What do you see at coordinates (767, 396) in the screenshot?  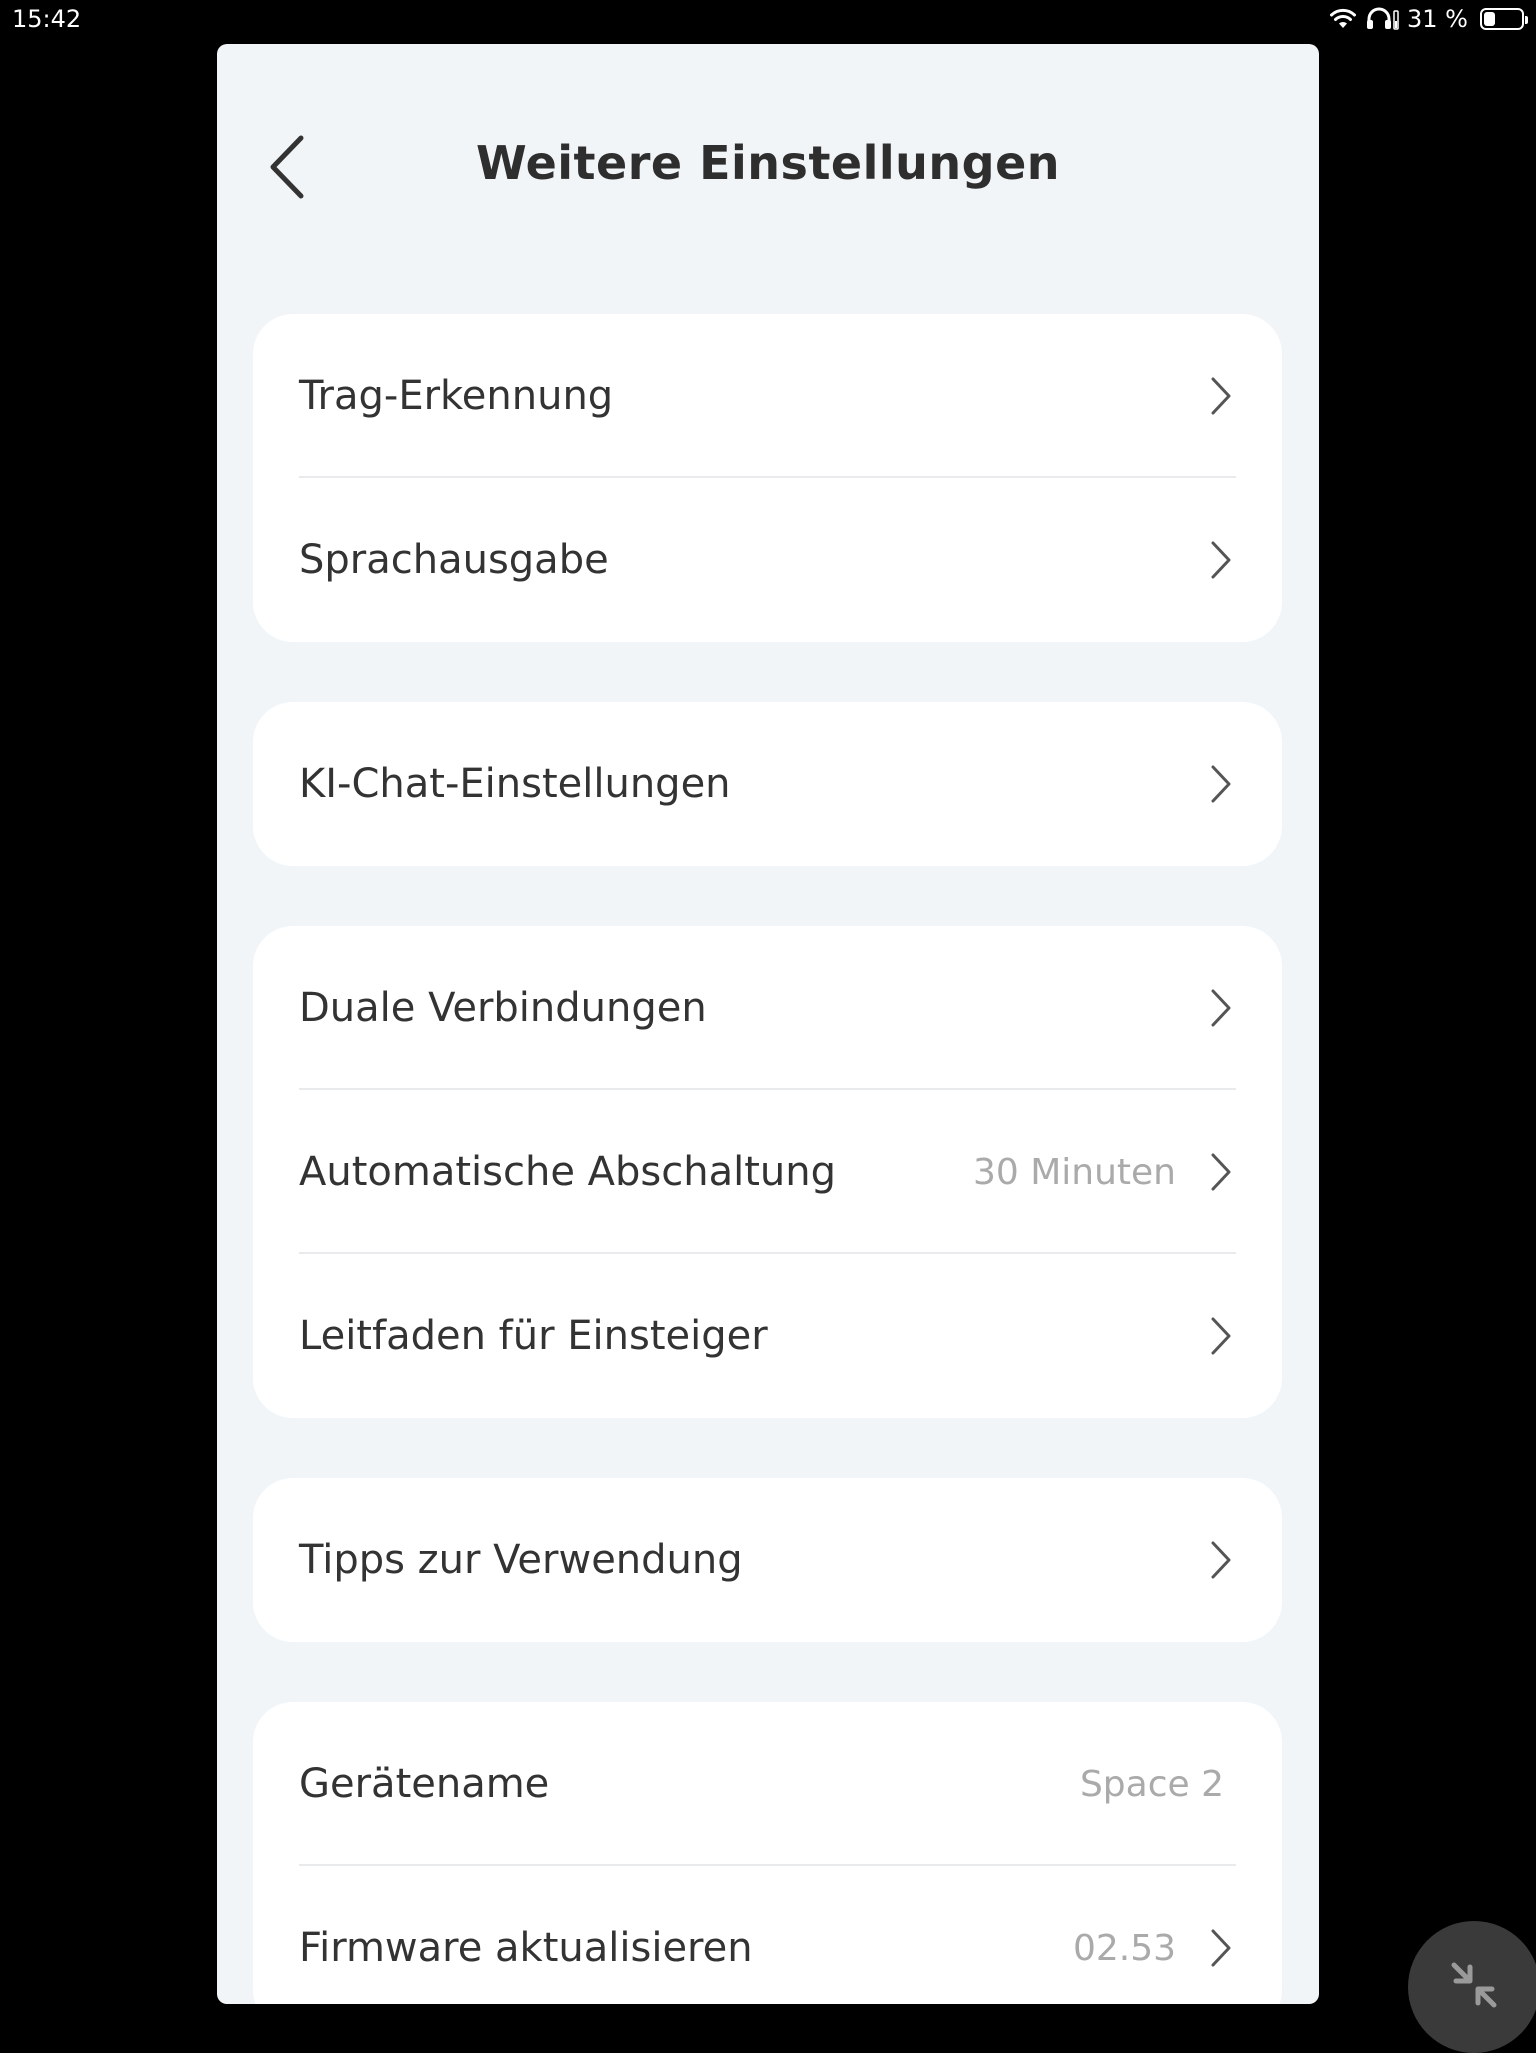 I see `settings-row-trag-erkennung: Trag-Erkennung` at bounding box center [767, 396].